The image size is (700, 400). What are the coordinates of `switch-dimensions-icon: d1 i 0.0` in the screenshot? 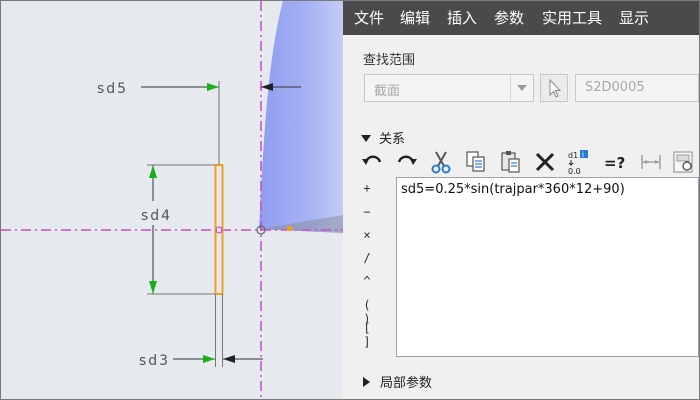 It's located at (579, 162).